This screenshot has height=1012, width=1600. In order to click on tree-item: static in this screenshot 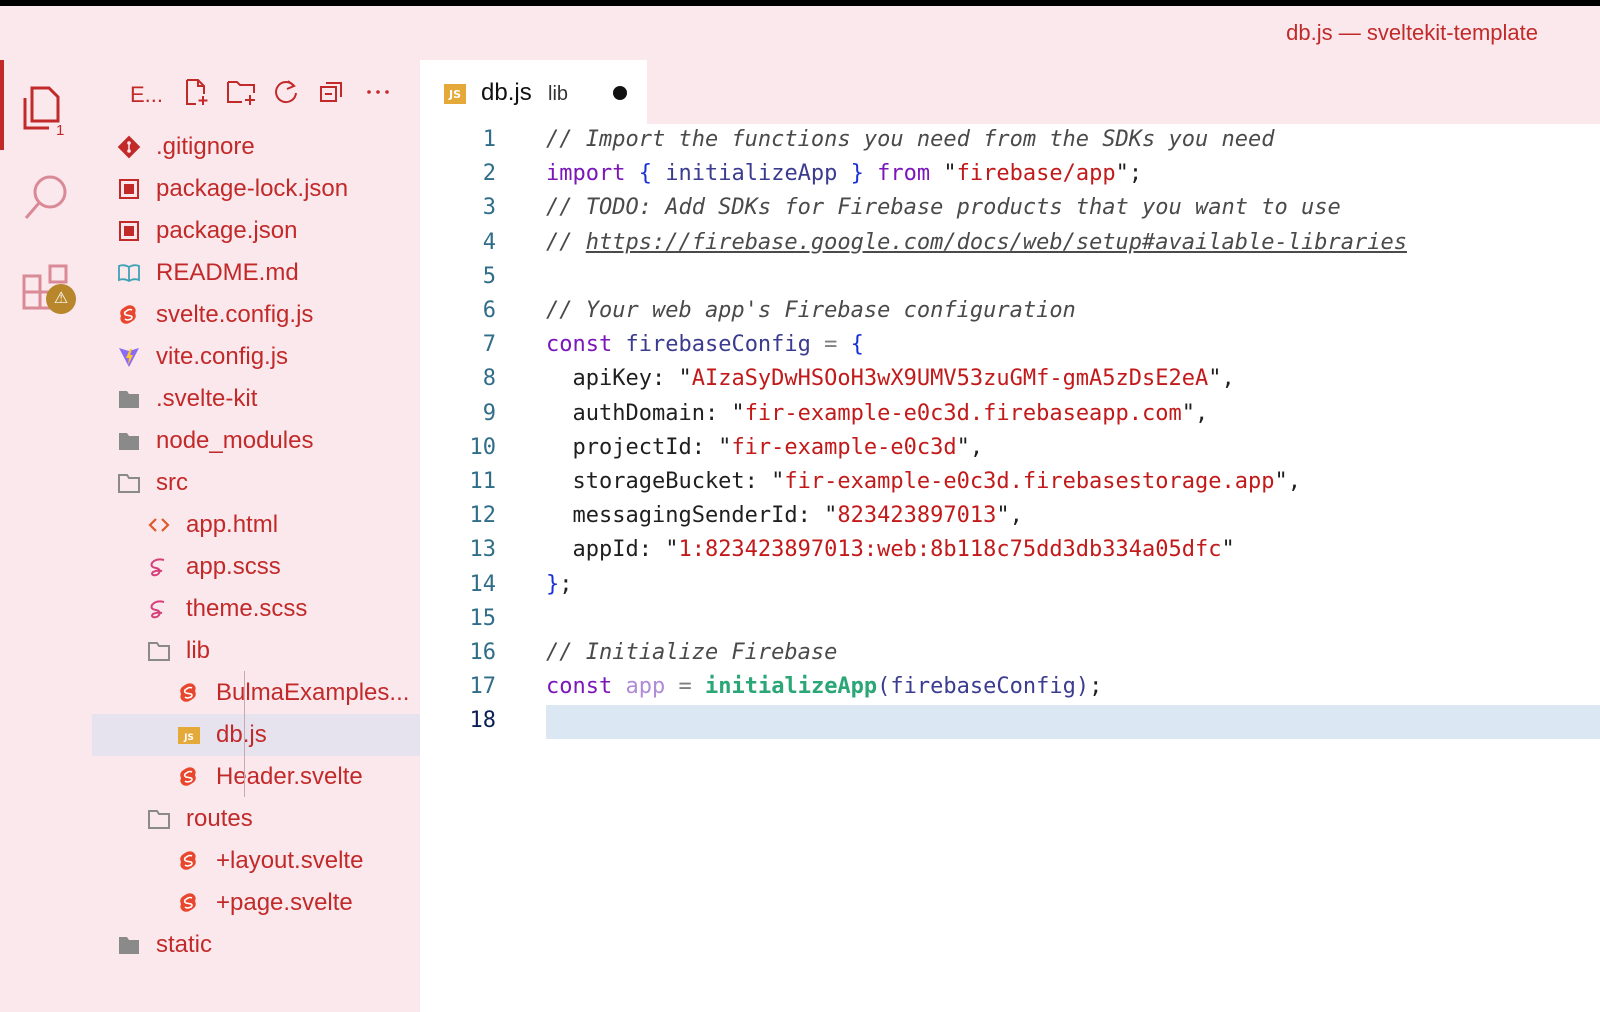, I will do `click(256, 945)`.